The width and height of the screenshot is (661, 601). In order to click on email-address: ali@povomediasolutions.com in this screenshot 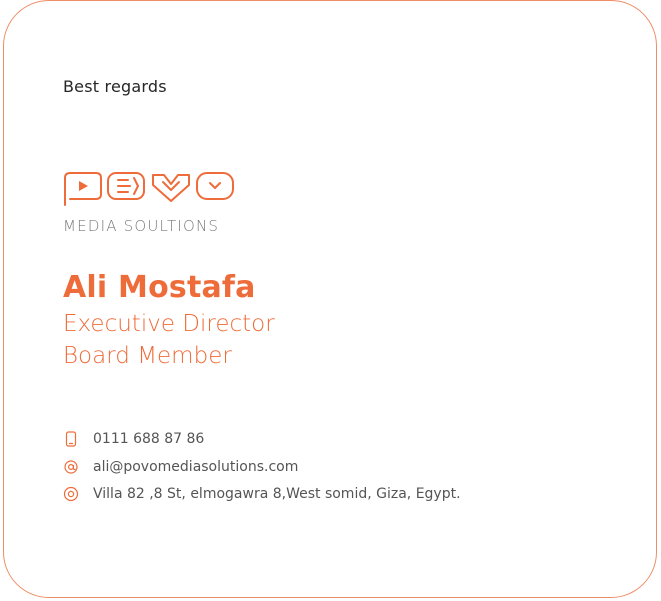, I will do `click(195, 467)`.